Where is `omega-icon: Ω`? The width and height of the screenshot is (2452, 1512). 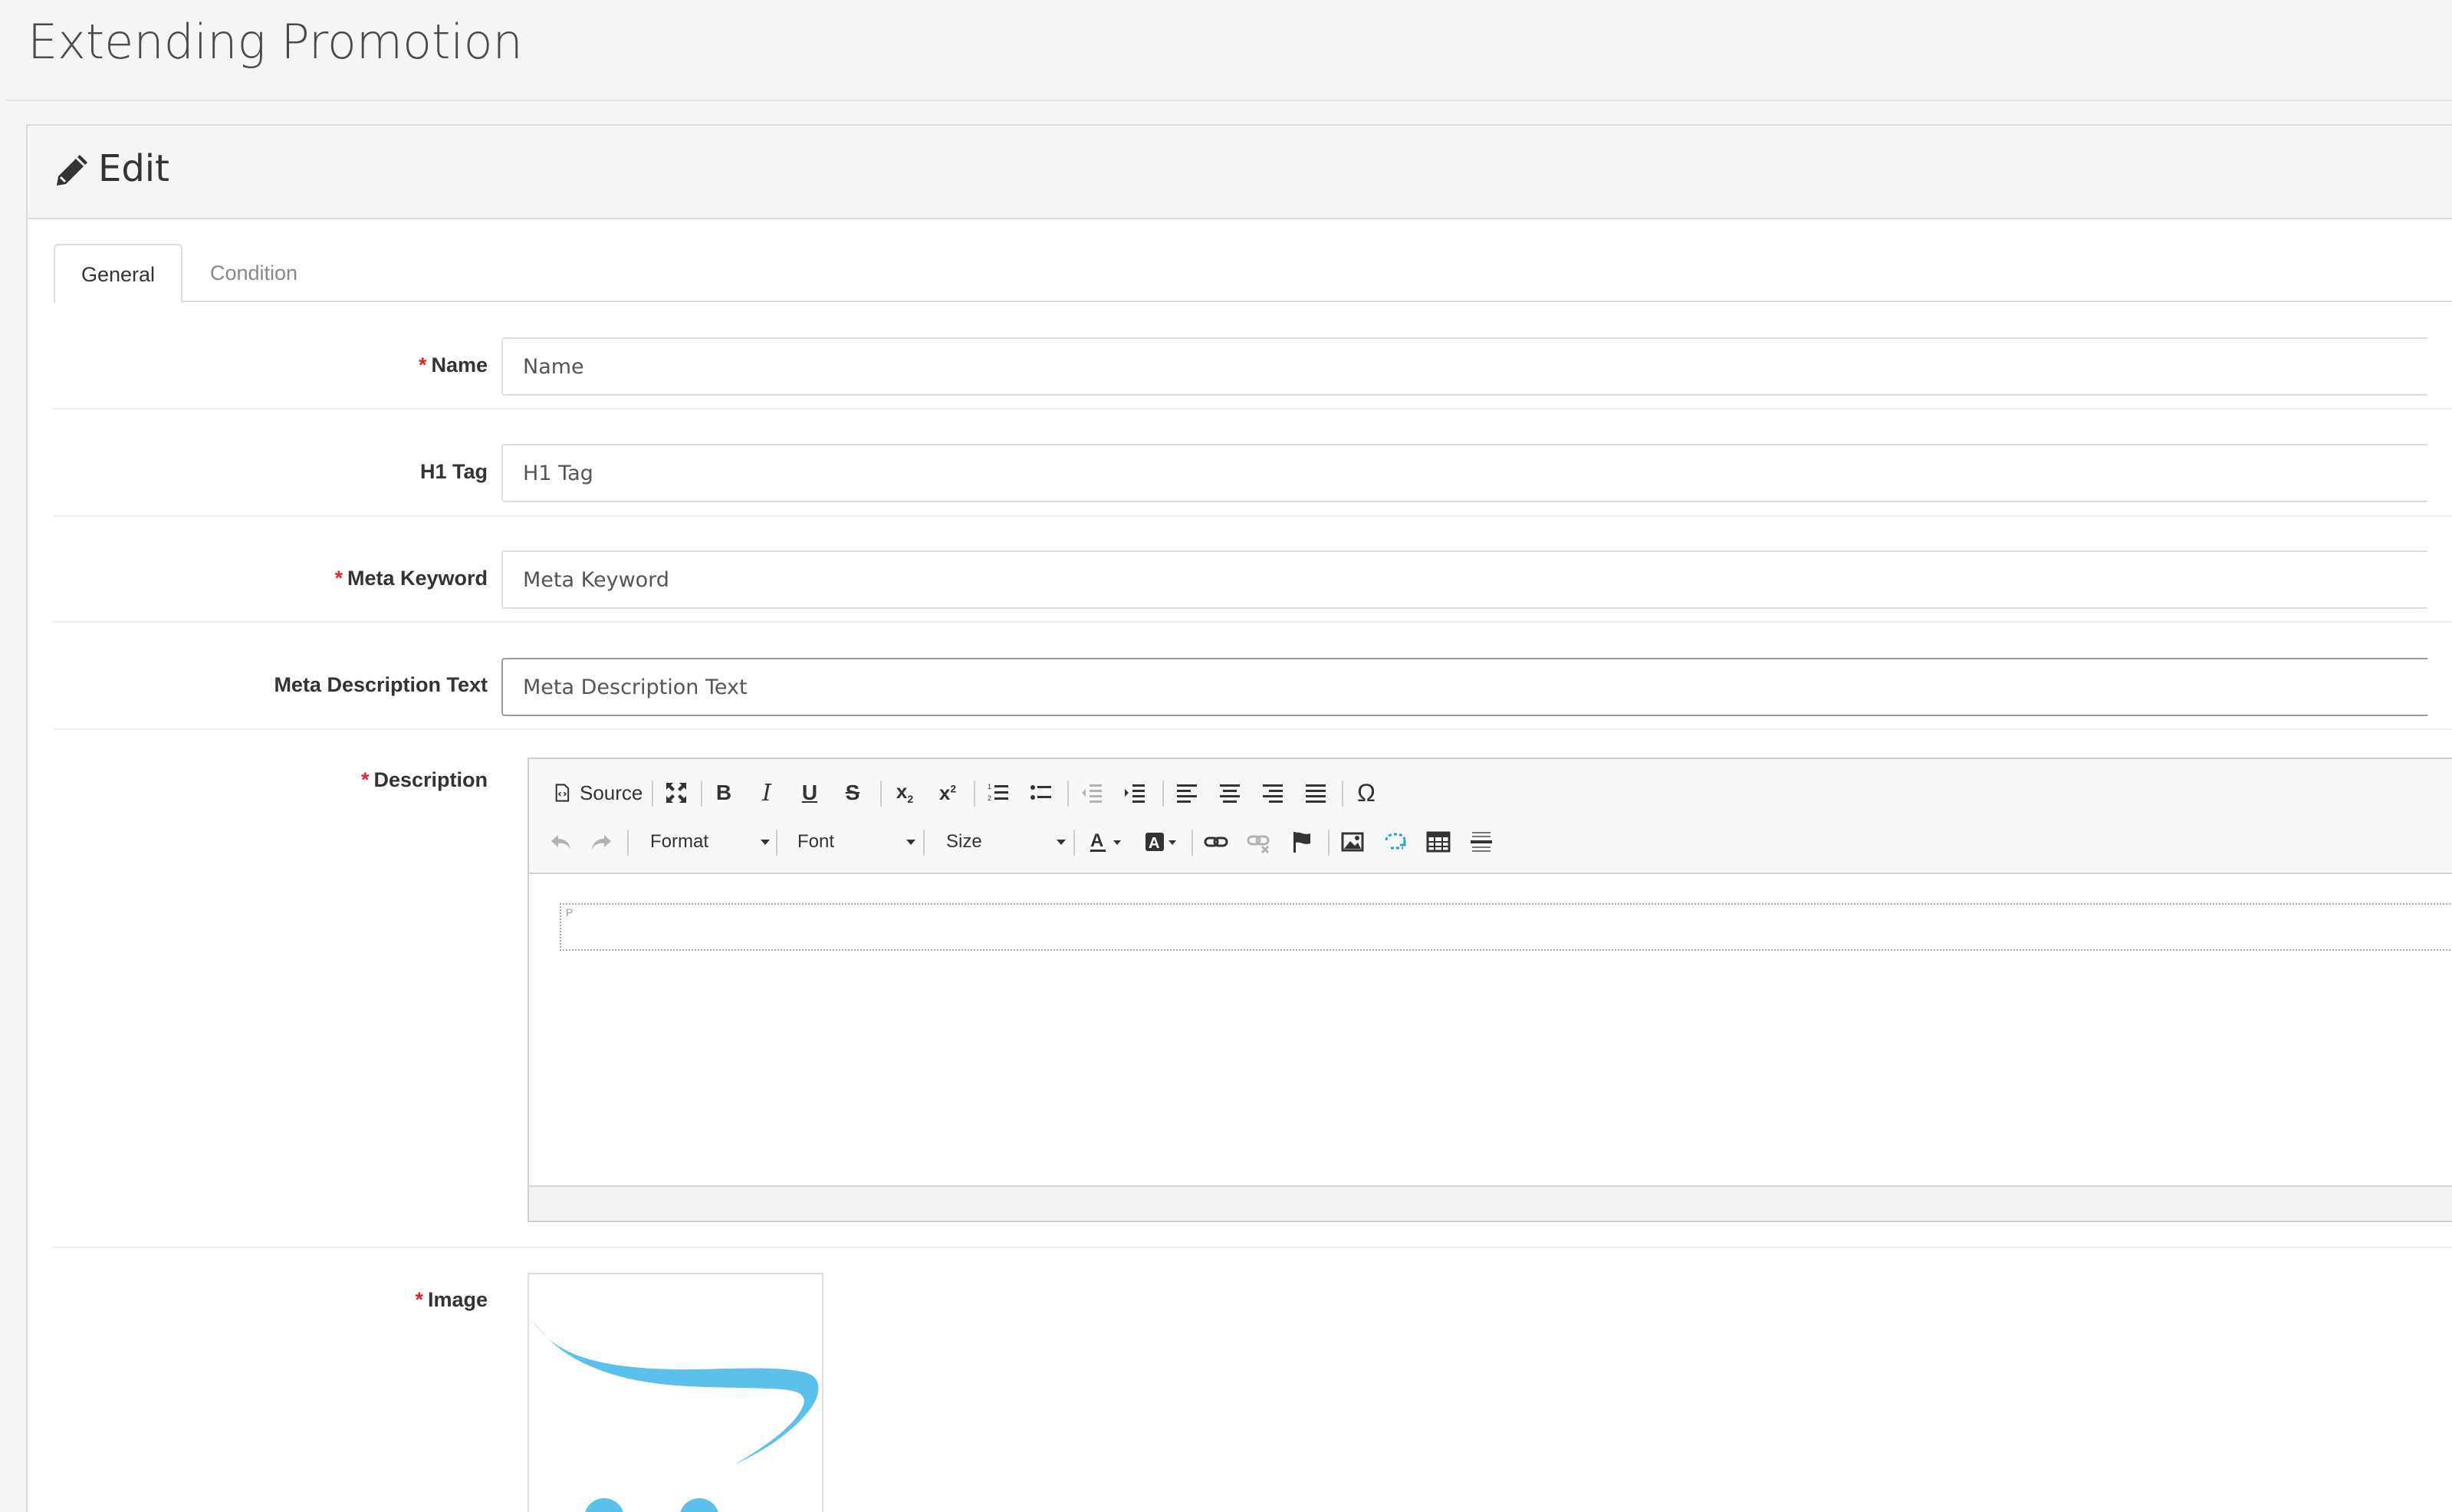
omega-icon: Ω is located at coordinates (1366, 793).